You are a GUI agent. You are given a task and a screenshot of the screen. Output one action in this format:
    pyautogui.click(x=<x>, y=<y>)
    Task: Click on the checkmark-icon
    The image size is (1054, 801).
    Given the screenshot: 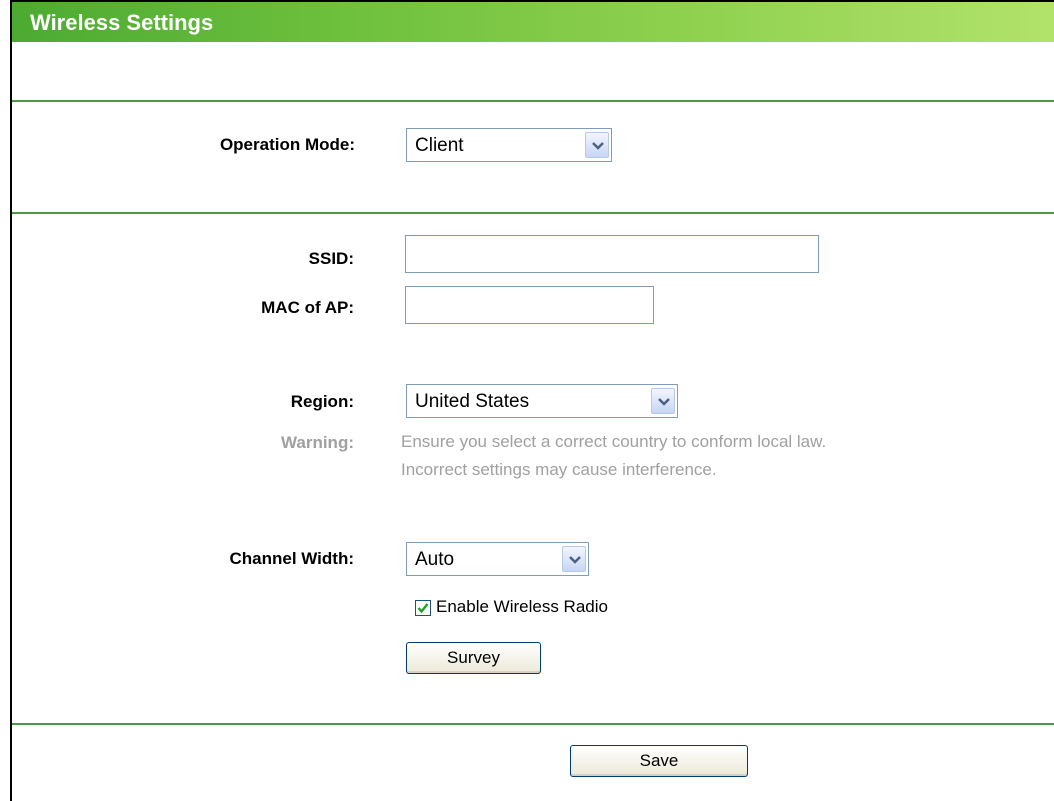 What is the action you would take?
    pyautogui.click(x=423, y=608)
    